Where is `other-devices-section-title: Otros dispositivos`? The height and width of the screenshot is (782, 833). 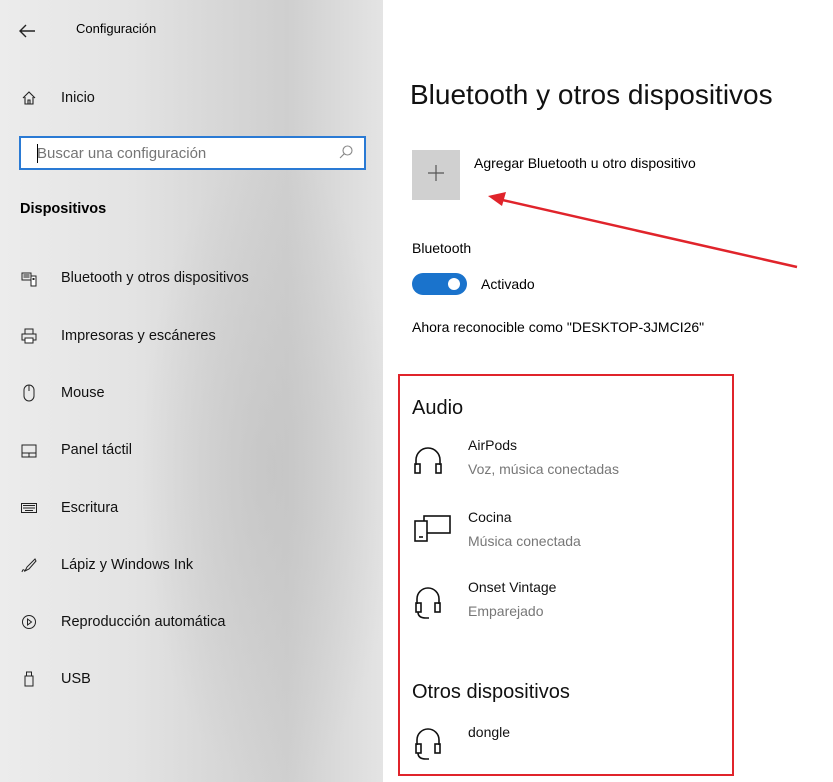
other-devices-section-title: Otros dispositivos is located at coordinates (491, 692).